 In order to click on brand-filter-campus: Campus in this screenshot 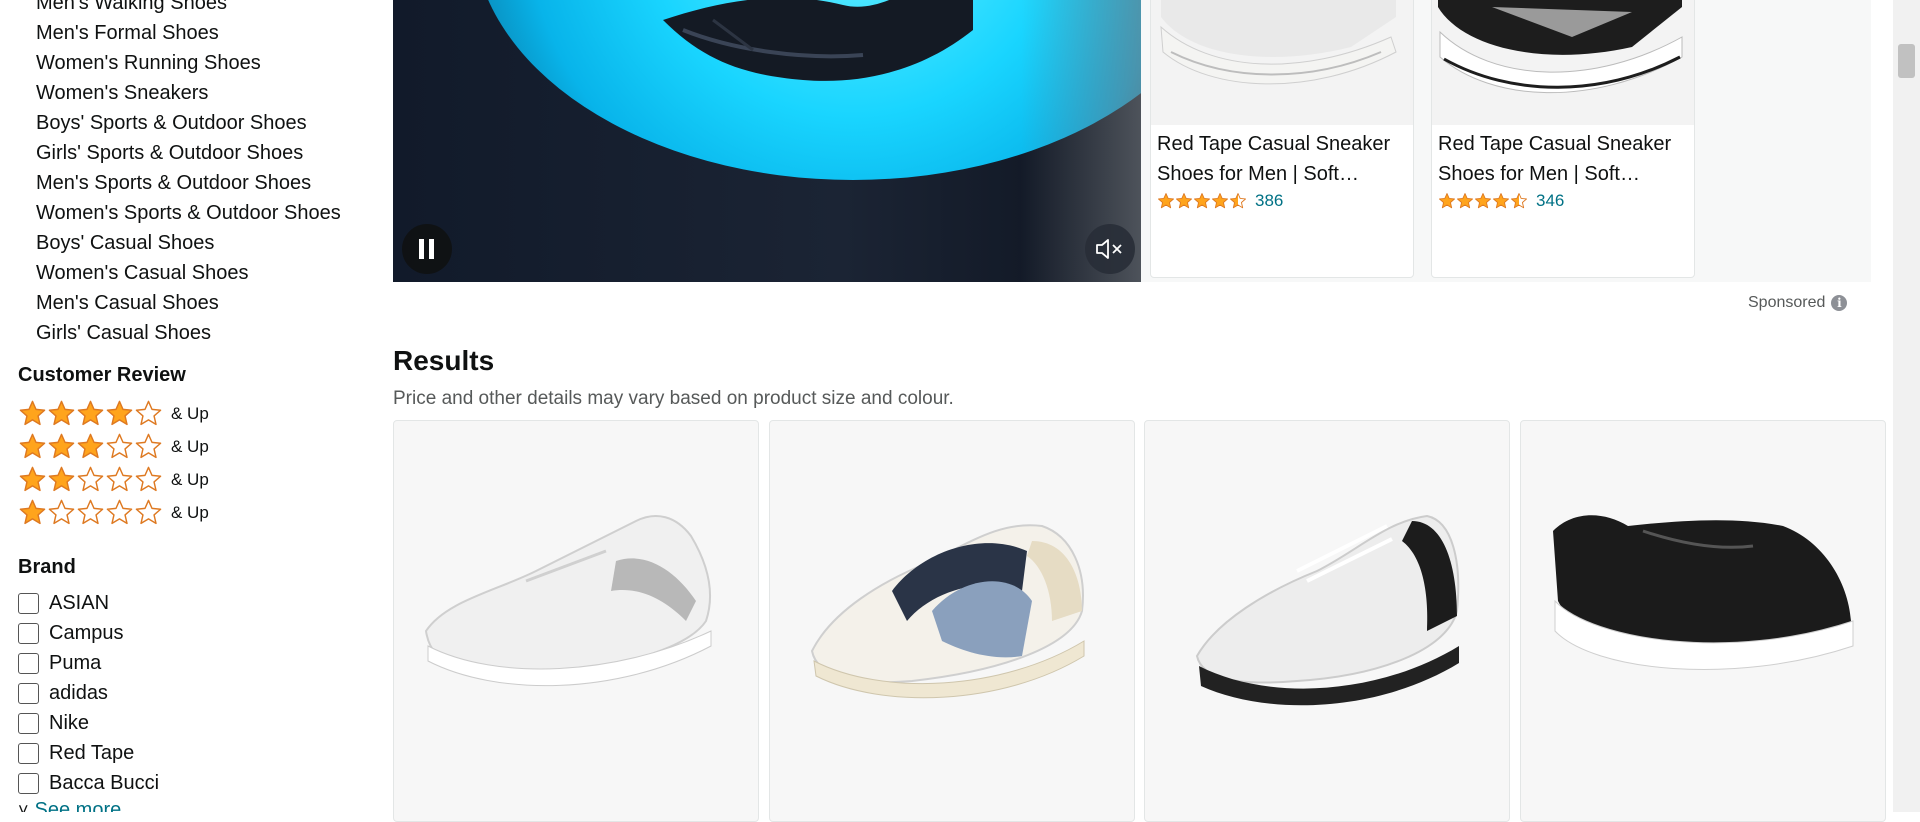, I will do `click(70, 633)`.